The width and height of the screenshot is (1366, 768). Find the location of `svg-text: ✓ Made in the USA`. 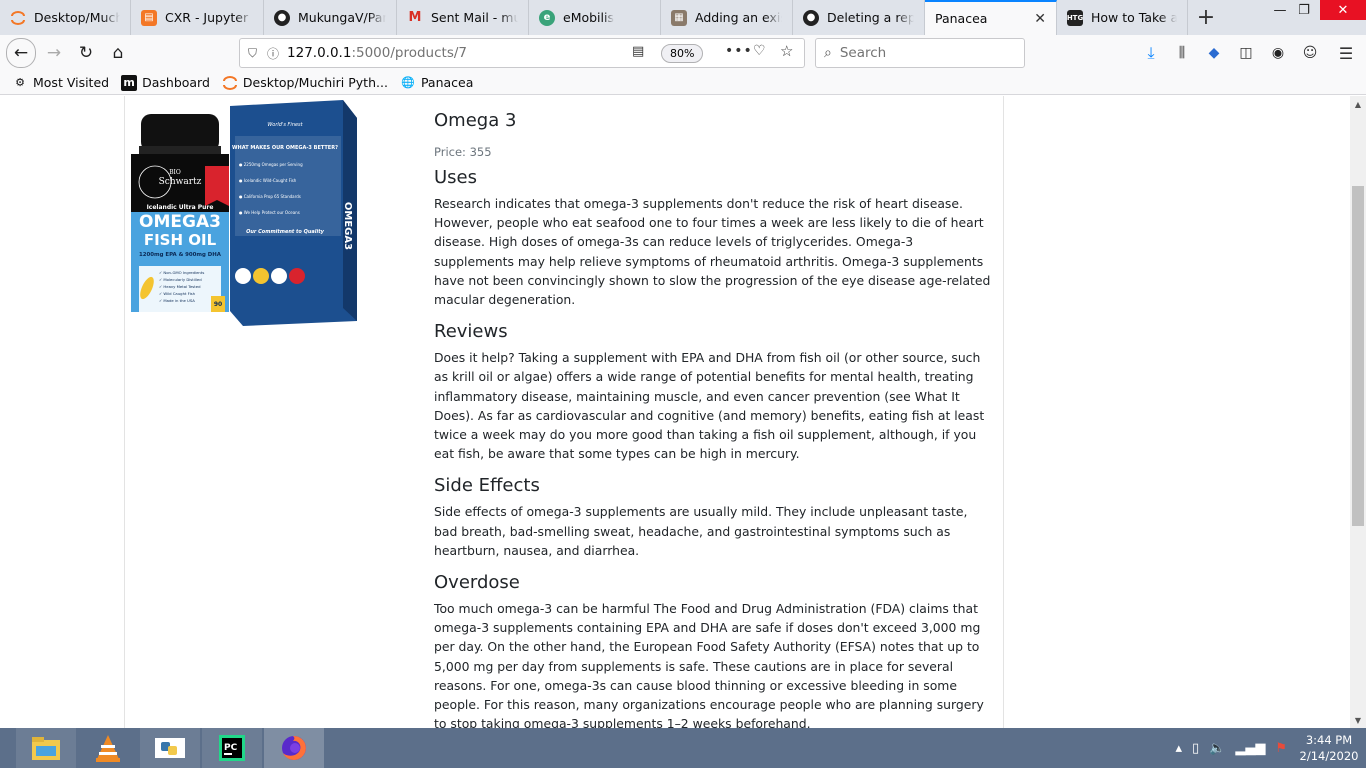

svg-text: ✓ Made in the USA is located at coordinates (177, 300).